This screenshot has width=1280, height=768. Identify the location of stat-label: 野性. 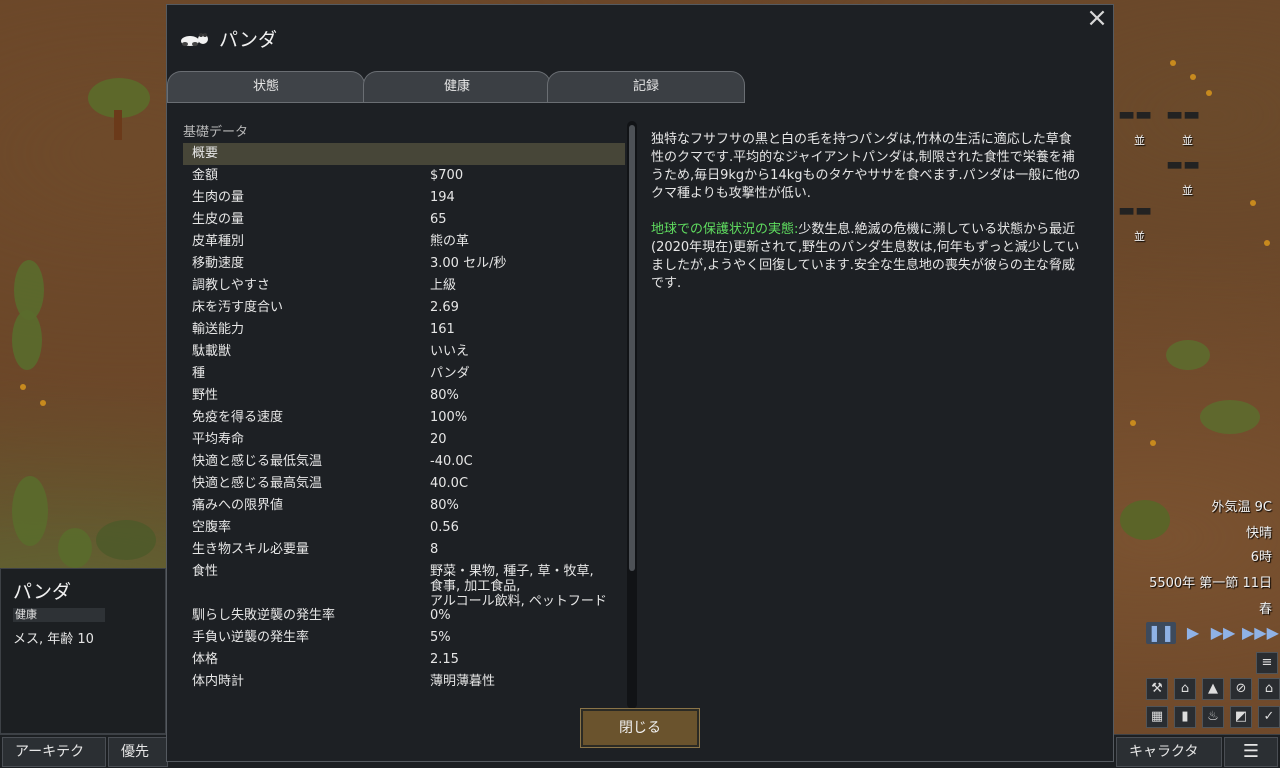
(205, 395).